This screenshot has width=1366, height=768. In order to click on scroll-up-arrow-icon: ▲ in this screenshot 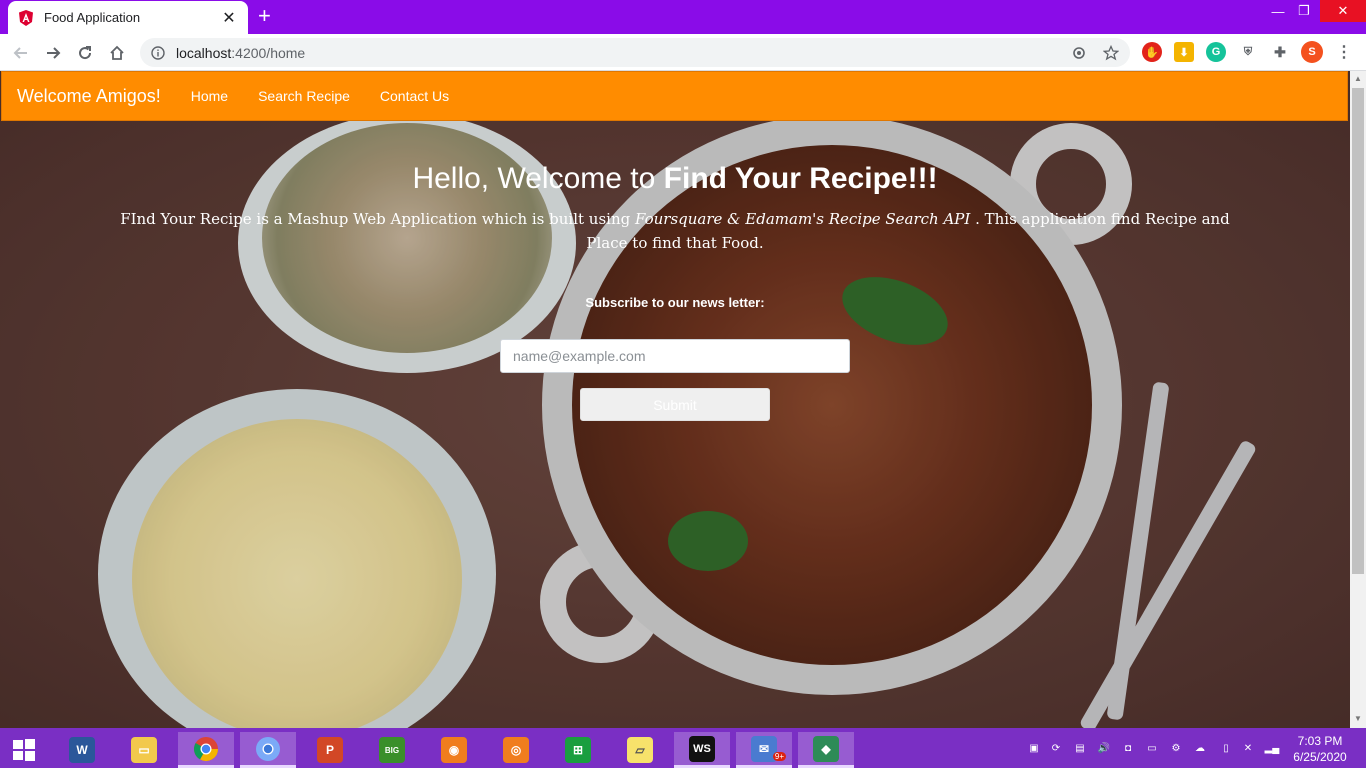, I will do `click(1358, 79)`.